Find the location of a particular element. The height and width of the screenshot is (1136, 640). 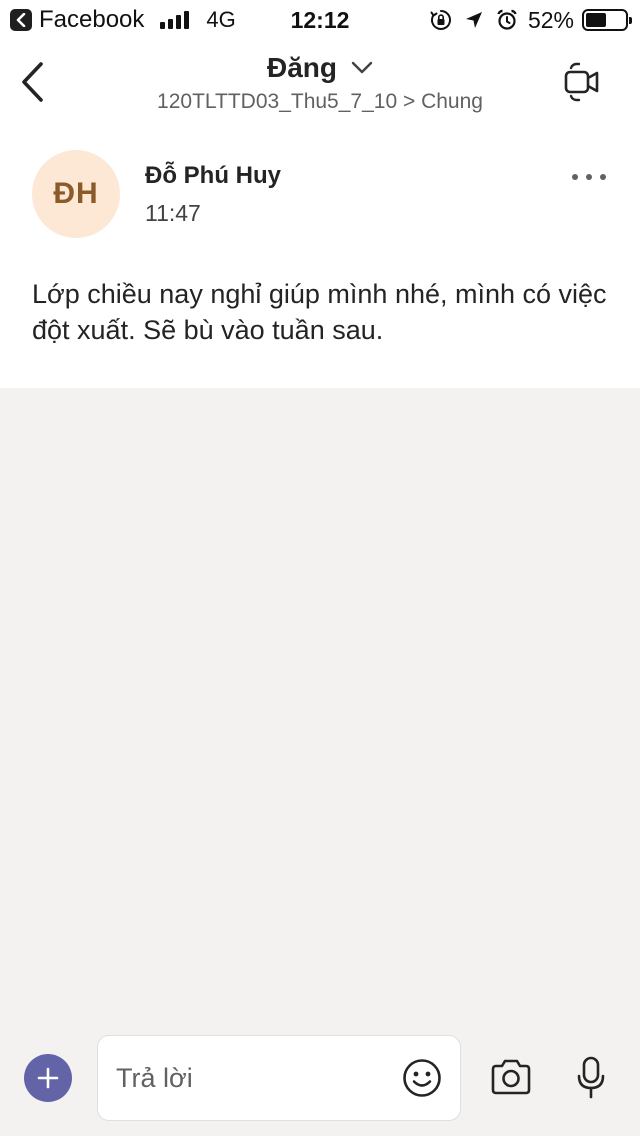

camera-button is located at coordinates (511, 1079).